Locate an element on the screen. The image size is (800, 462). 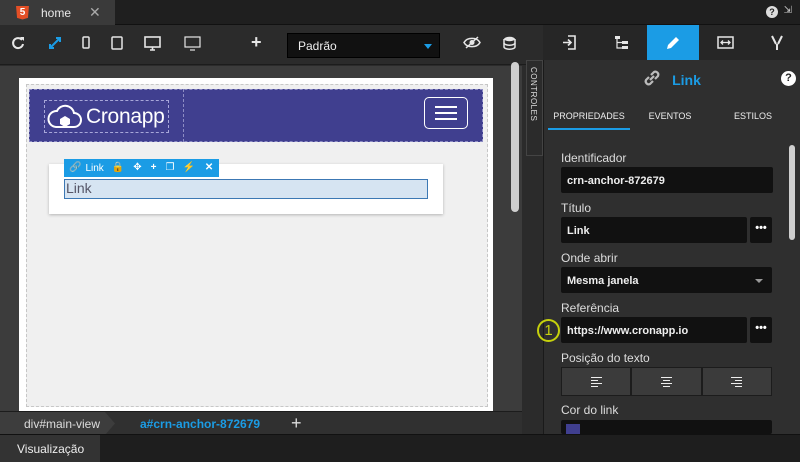
close-icon: ✕ is located at coordinates (95, 12).